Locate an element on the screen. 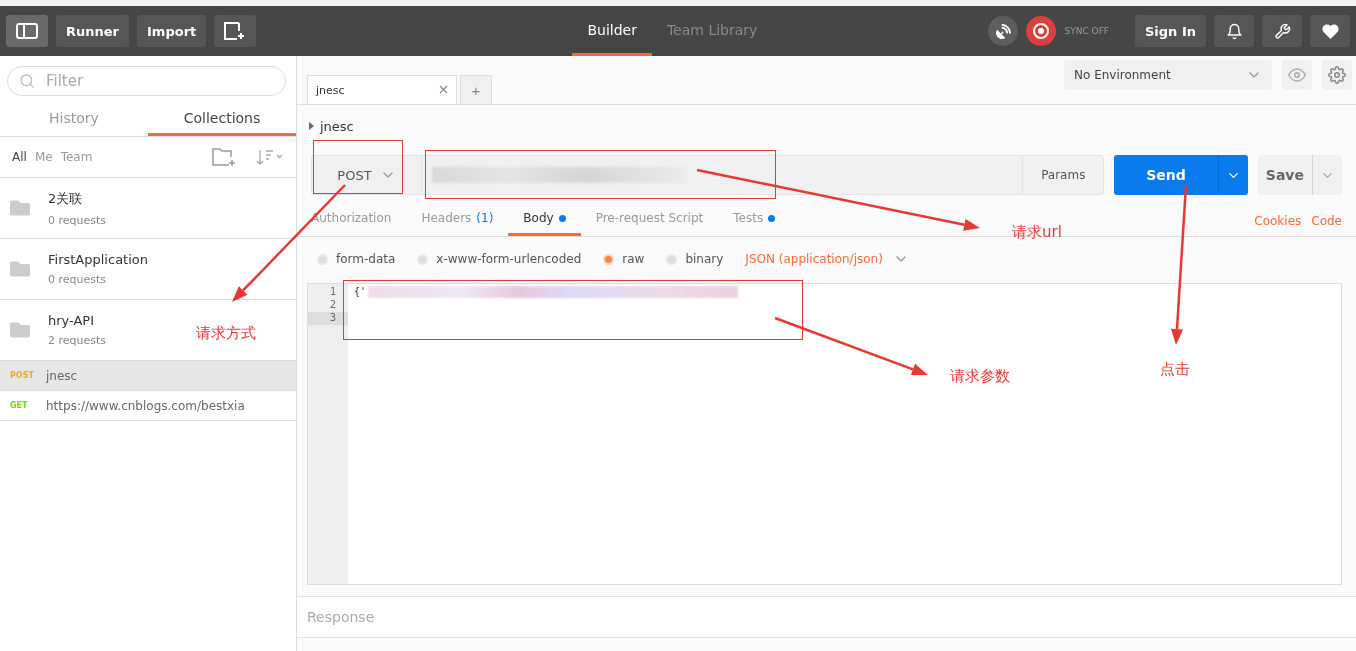 The height and width of the screenshot is (651, 1356). new-window-icon is located at coordinates (235, 31).